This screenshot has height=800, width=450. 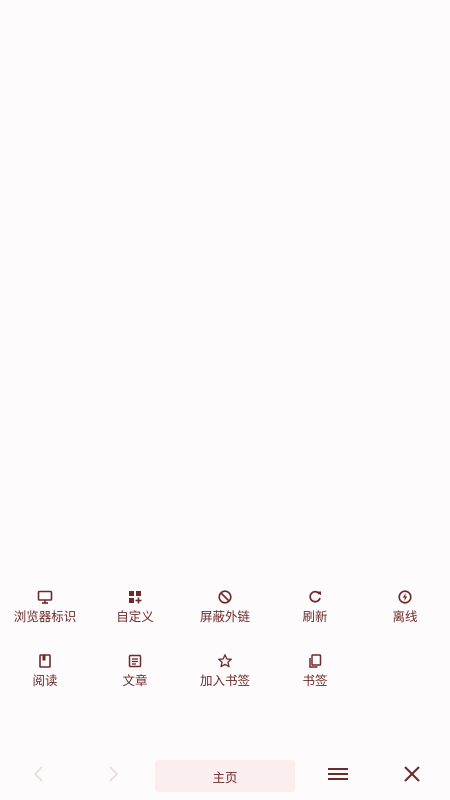 What do you see at coordinates (315, 680) in the screenshot?
I see `menu-item-label: 书签` at bounding box center [315, 680].